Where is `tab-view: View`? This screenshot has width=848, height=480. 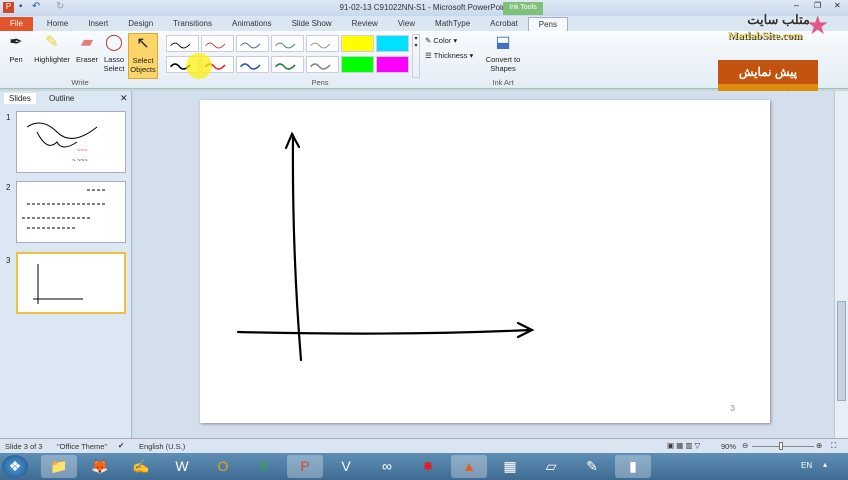 tab-view: View is located at coordinates (406, 24).